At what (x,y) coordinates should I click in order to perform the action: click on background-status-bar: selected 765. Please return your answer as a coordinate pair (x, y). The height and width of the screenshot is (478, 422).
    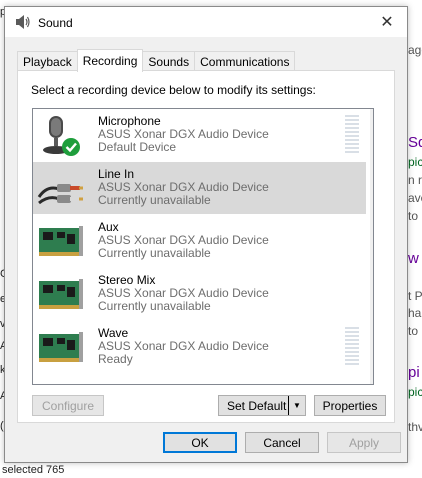
    Looking at the image, I should click on (211, 470).